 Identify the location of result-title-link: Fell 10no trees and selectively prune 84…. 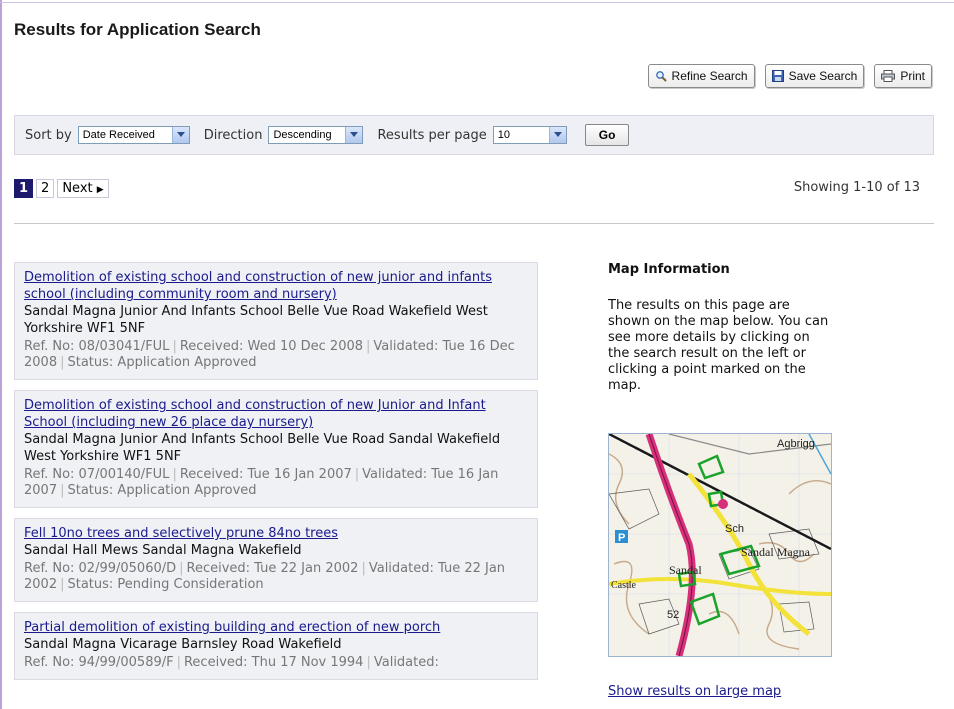
(276, 533).